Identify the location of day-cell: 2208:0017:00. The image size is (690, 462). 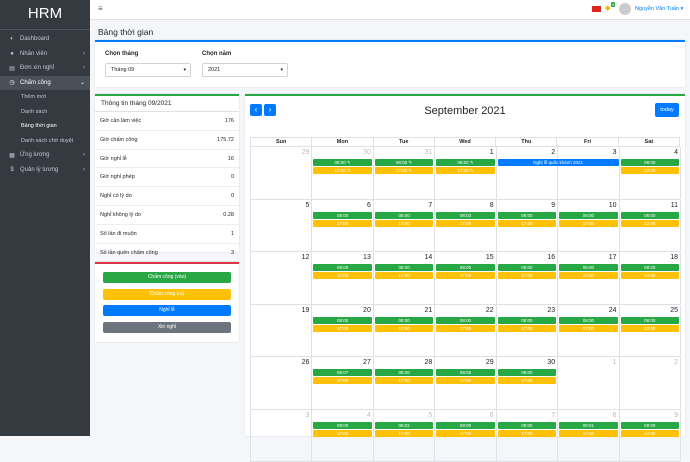
(465, 331).